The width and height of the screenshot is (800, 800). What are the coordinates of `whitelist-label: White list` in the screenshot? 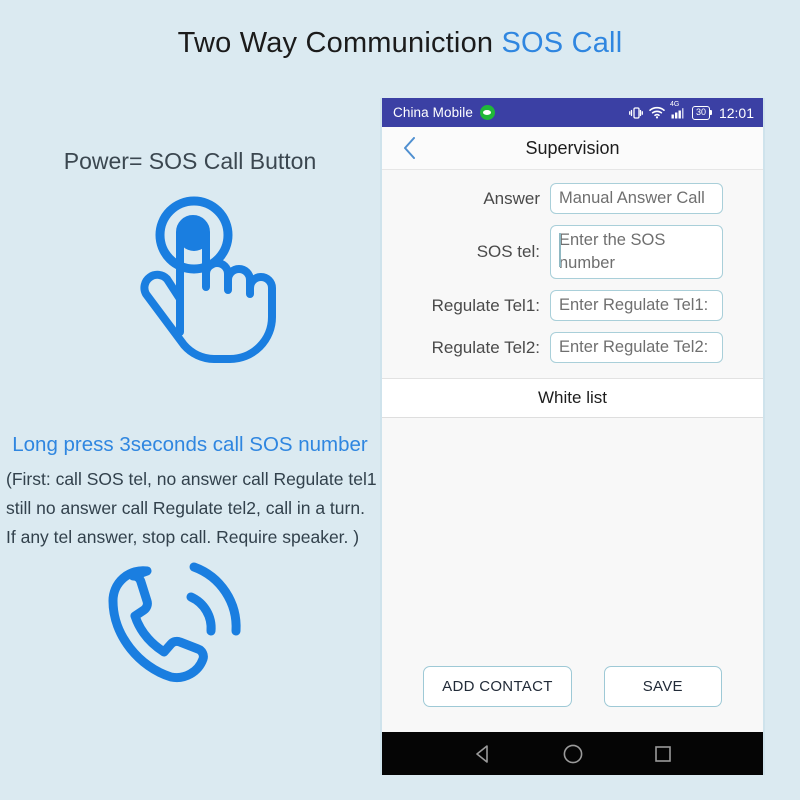 It's located at (572, 397).